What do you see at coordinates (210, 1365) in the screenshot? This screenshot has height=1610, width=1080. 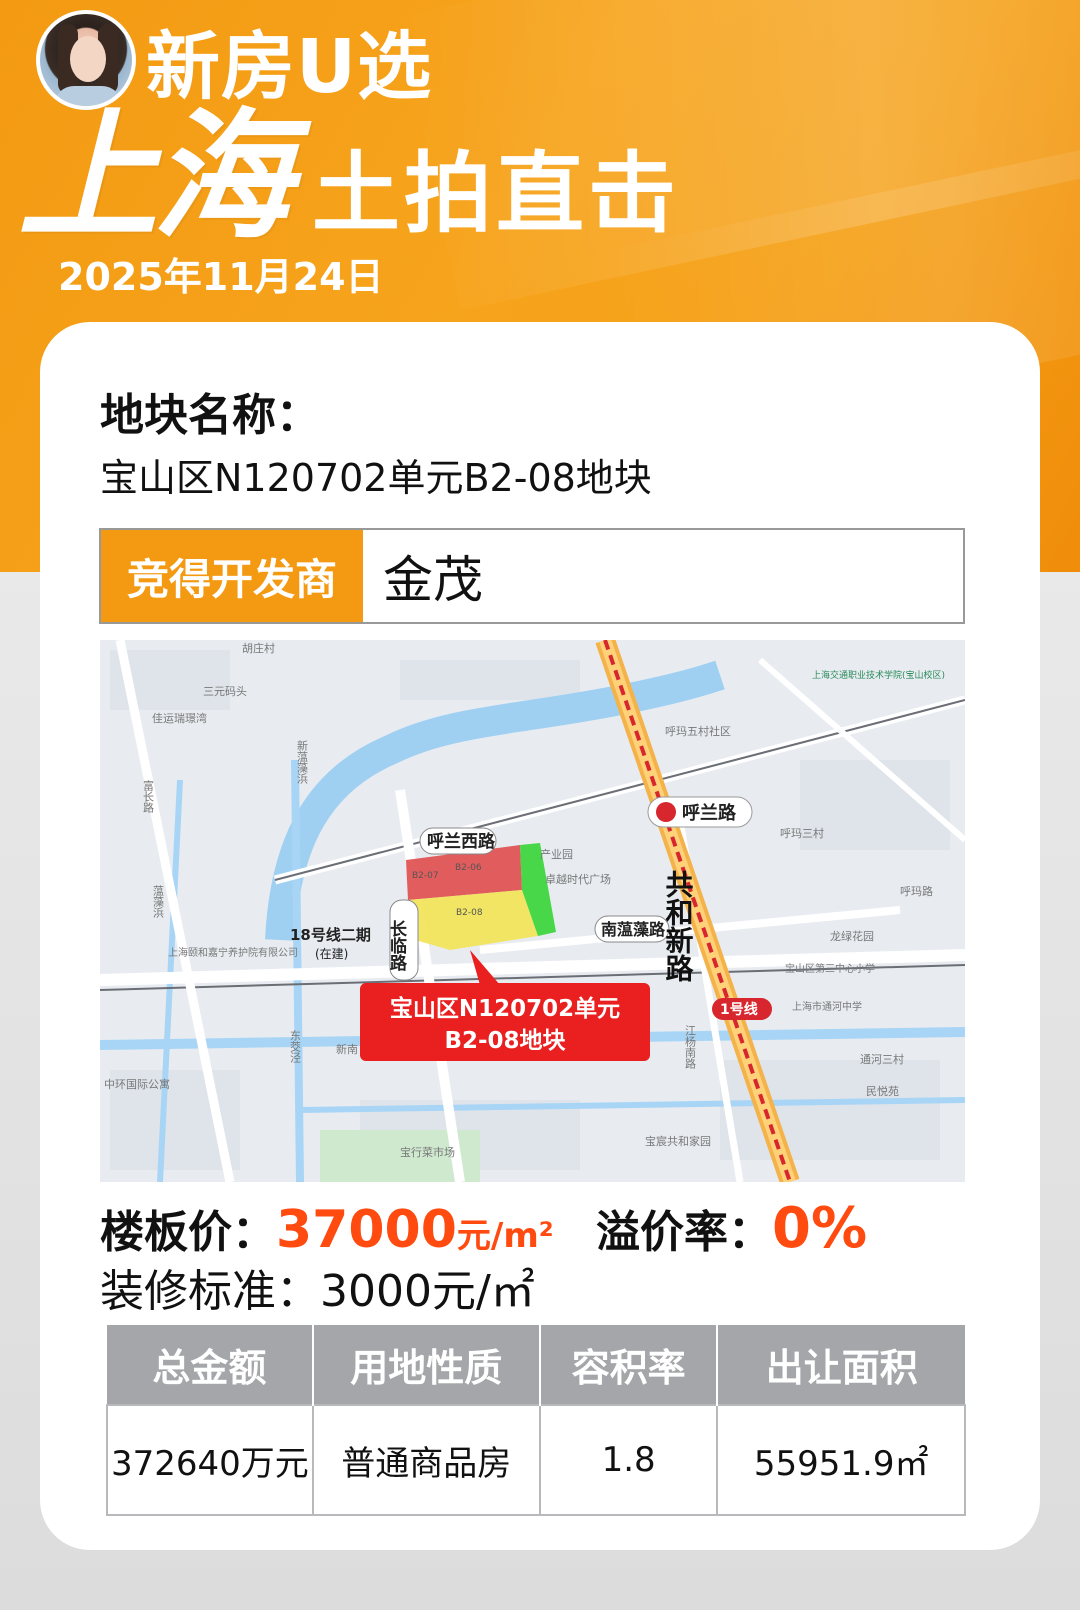 I see `table-header: 总金额` at bounding box center [210, 1365].